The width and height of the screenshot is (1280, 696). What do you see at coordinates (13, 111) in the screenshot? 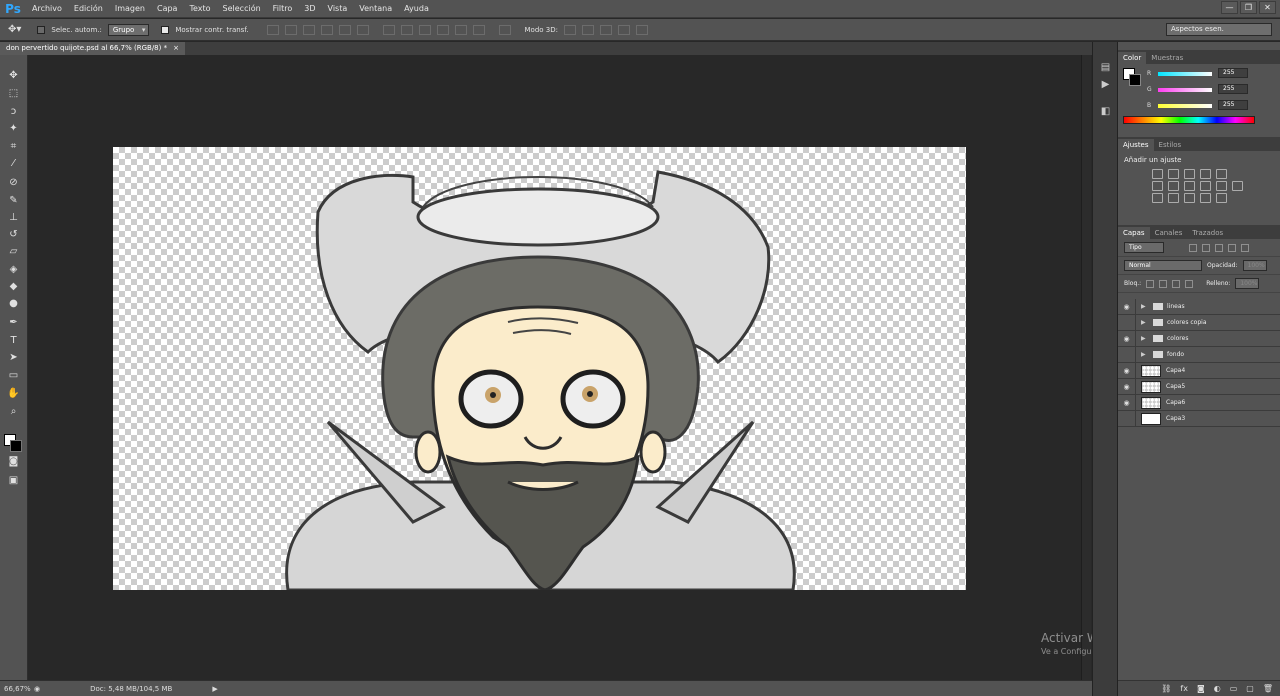
I see `lasso-tool-icon: ↄ` at bounding box center [13, 111].